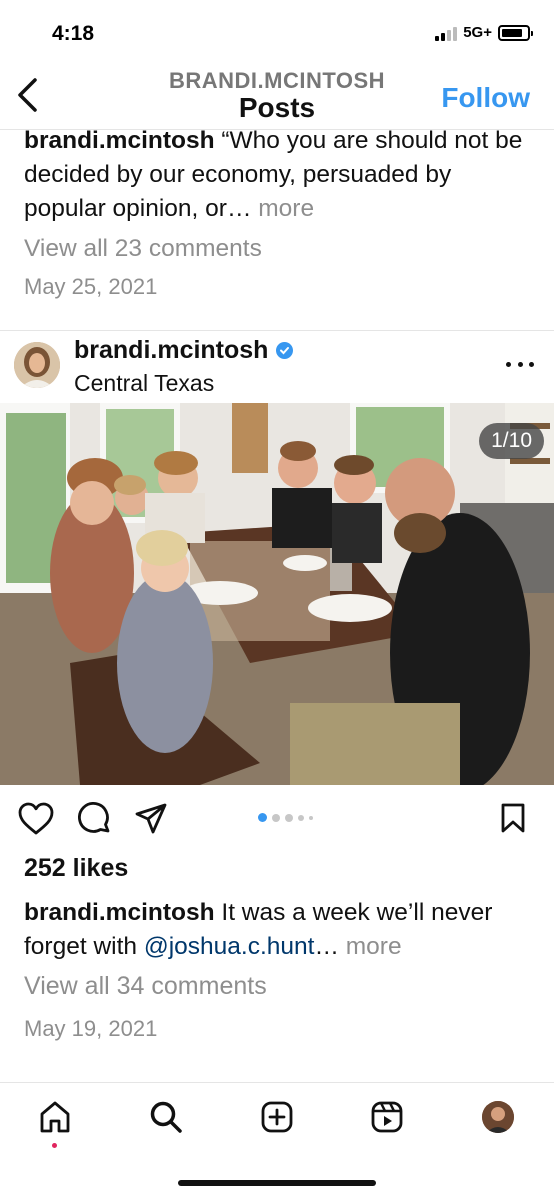 This screenshot has width=554, height=1200. What do you see at coordinates (520, 364) in the screenshot?
I see `more-options-button` at bounding box center [520, 364].